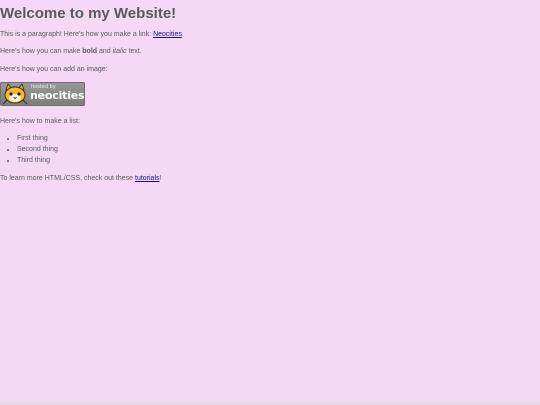  Describe the element at coordinates (54, 69) in the screenshot. I see `image-section-label: Here's how you can add an image:` at that location.